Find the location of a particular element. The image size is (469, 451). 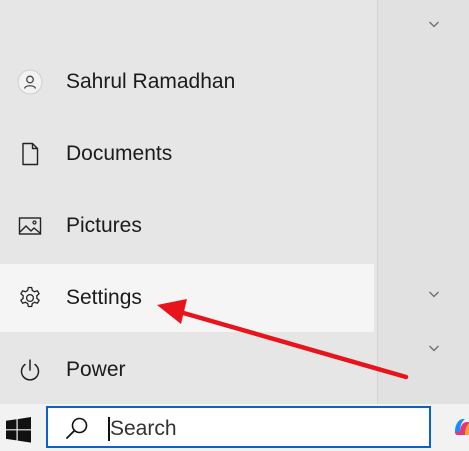

taskbar: Search is located at coordinates (234, 427).